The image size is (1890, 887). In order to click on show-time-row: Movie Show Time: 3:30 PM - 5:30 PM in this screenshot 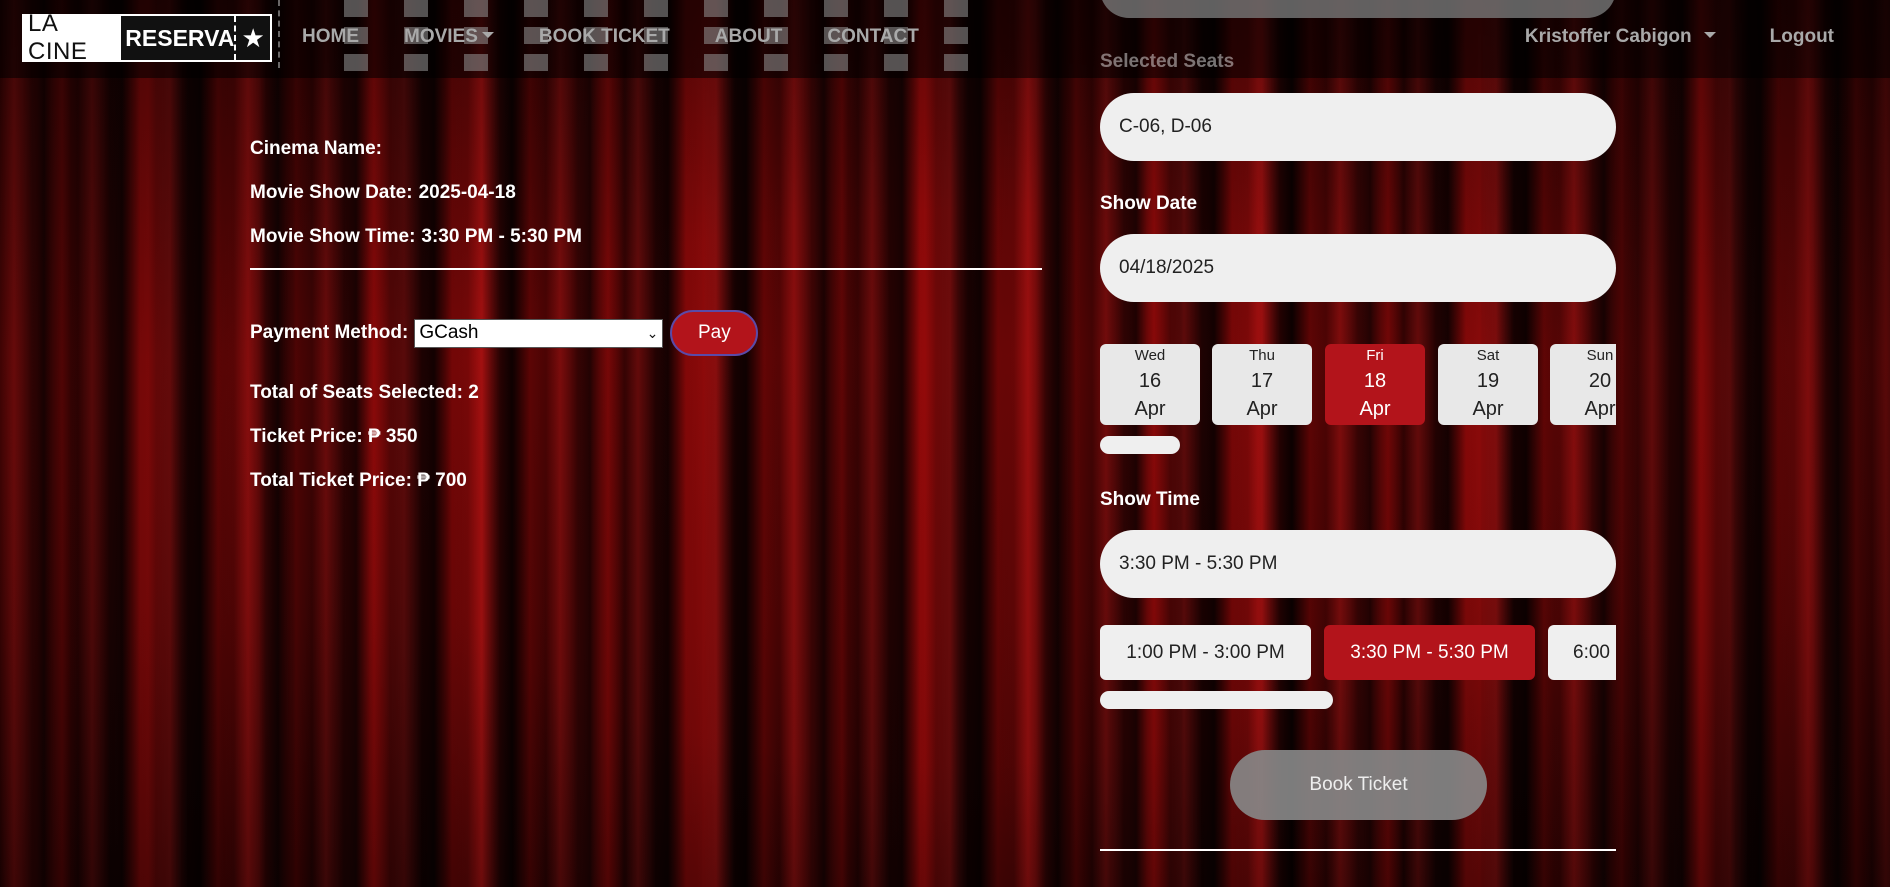, I will do `click(646, 237)`.